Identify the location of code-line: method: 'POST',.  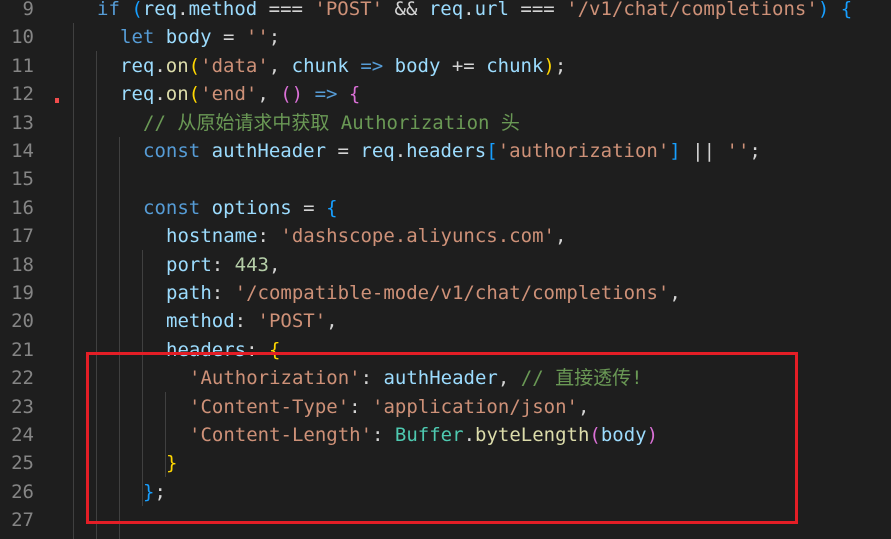
(252, 321).